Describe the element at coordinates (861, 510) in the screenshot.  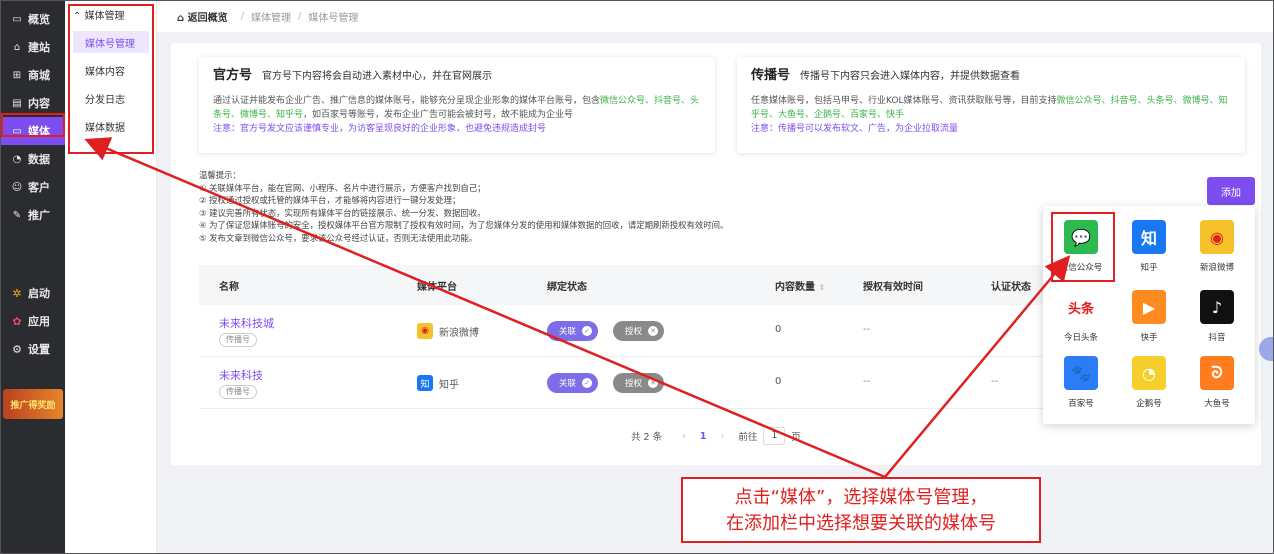
I see `annotation-note: 点击“媒体”，选择媒体号管理， 在添加栏中选择想要关联的媒体号` at that location.